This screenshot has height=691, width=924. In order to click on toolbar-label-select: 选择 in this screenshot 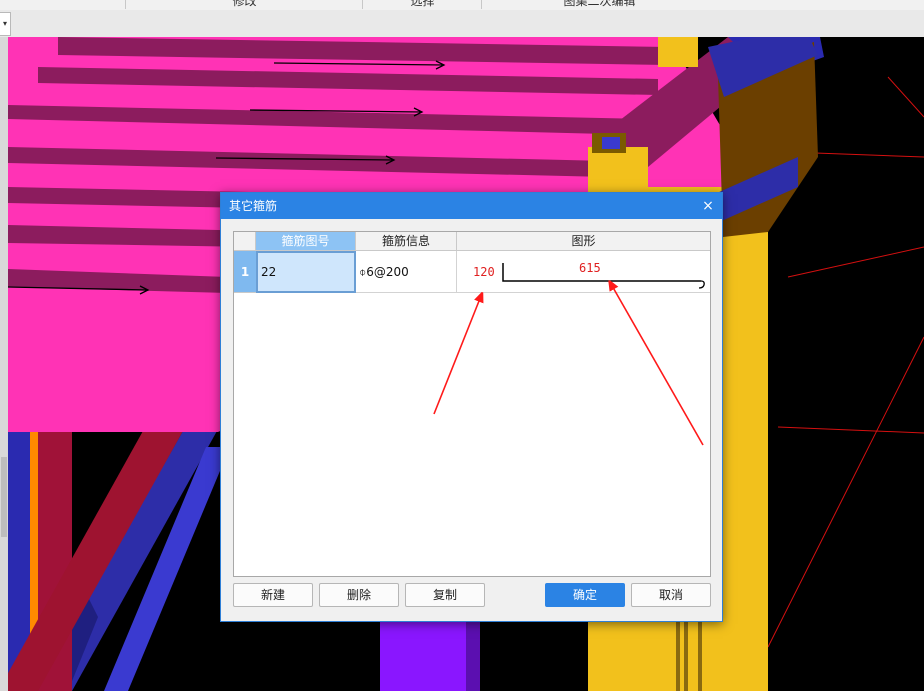, I will do `click(422, 4)`.